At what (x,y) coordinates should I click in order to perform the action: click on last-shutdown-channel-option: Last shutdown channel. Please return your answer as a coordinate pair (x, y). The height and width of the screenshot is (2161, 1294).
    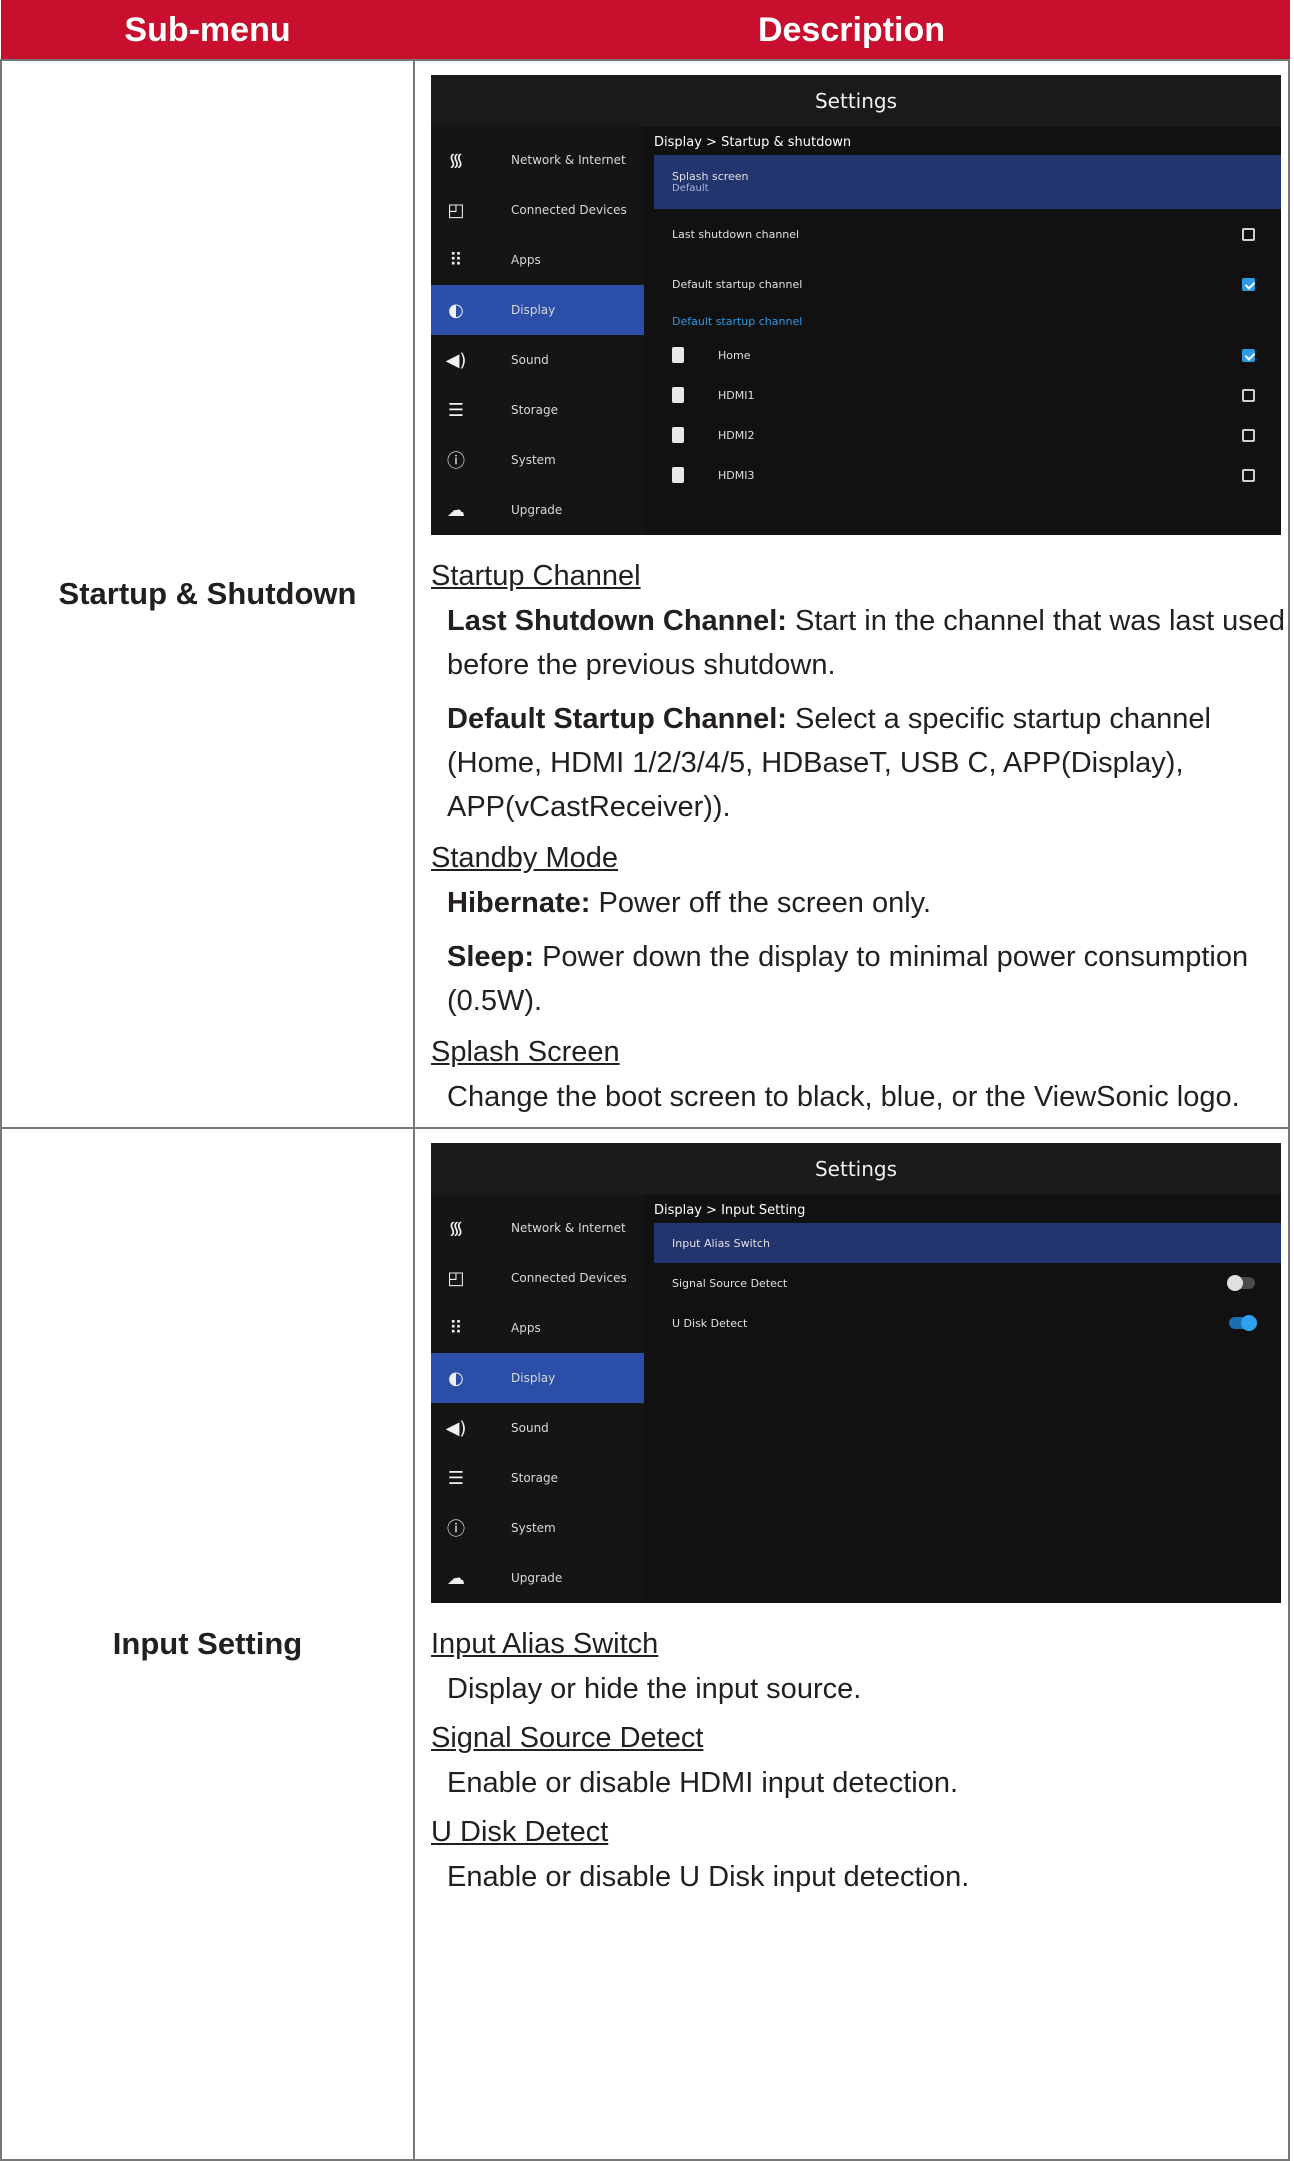
    Looking at the image, I should click on (967, 234).